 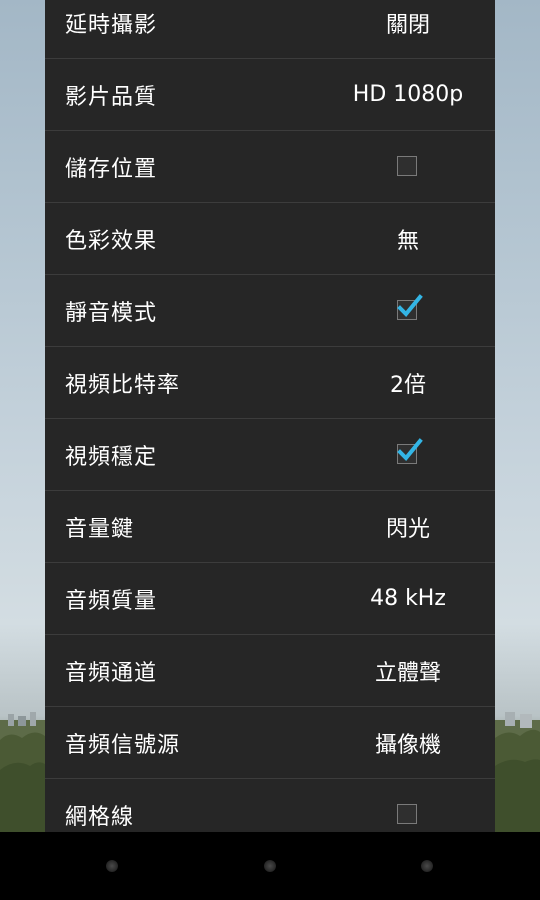 What do you see at coordinates (270, 671) in the screenshot?
I see `setting-row-audio-channel: 音頻通道 立體聲` at bounding box center [270, 671].